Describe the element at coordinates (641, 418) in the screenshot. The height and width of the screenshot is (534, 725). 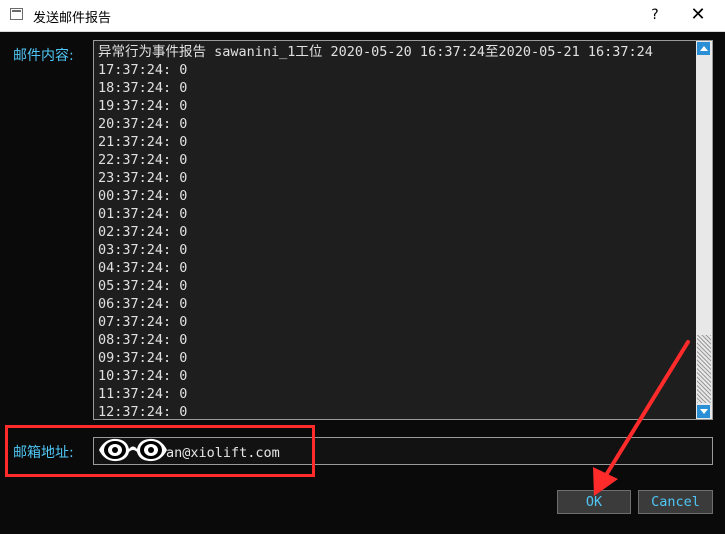
I see `annotation-arrow-icon` at that location.